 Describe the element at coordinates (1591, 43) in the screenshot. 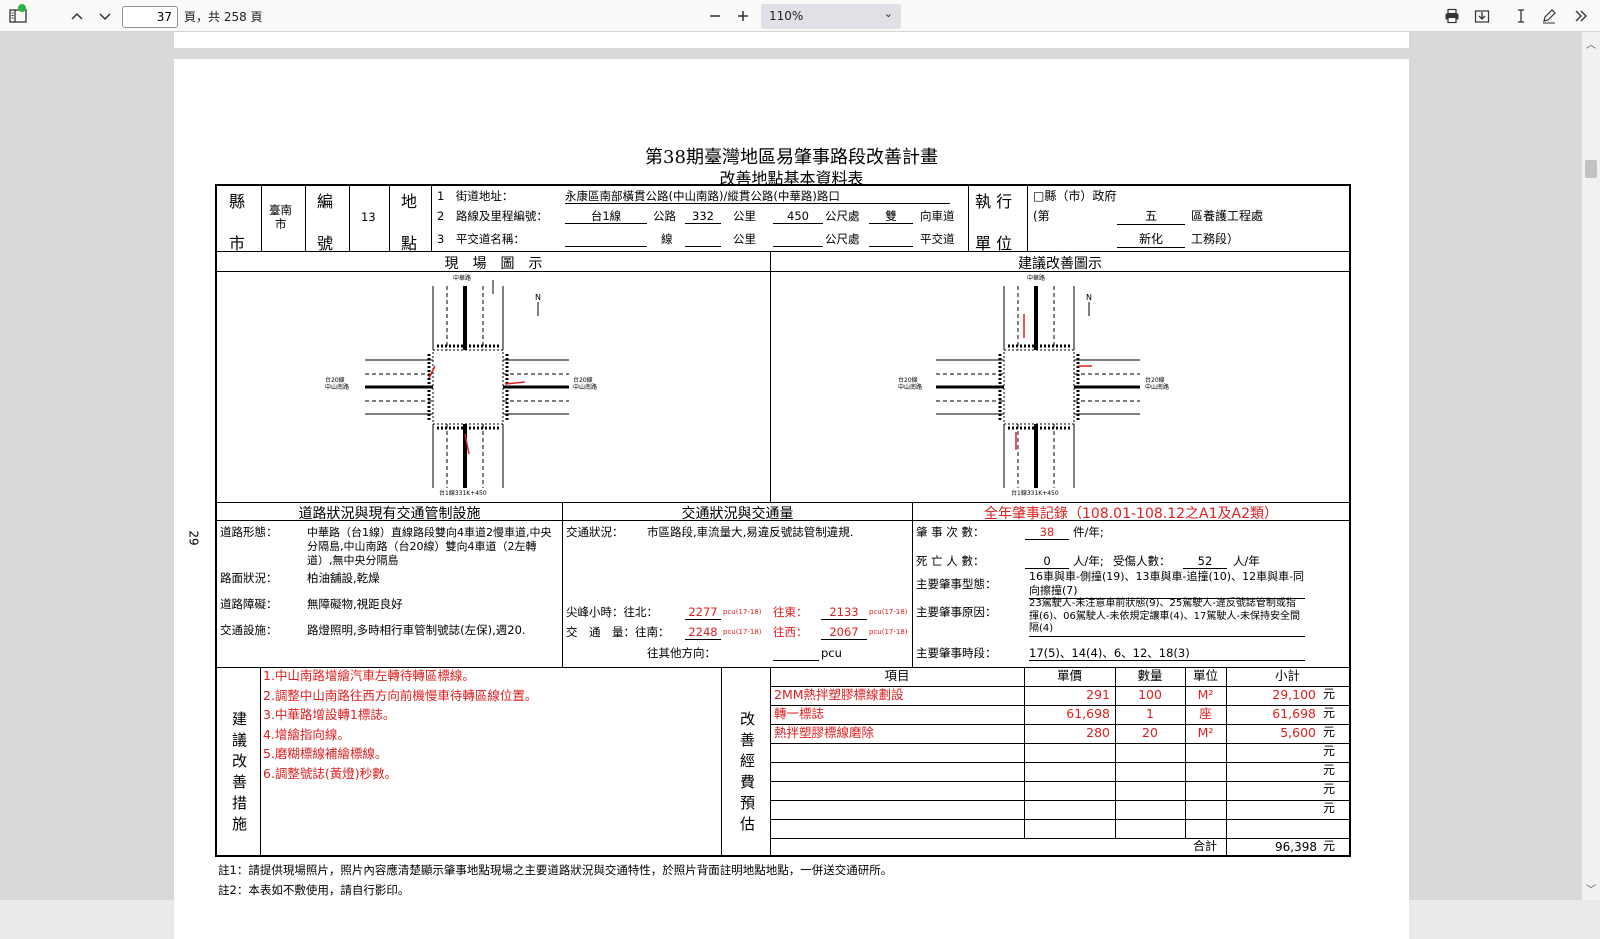

I see `scroll-up-icon: ︿` at that location.